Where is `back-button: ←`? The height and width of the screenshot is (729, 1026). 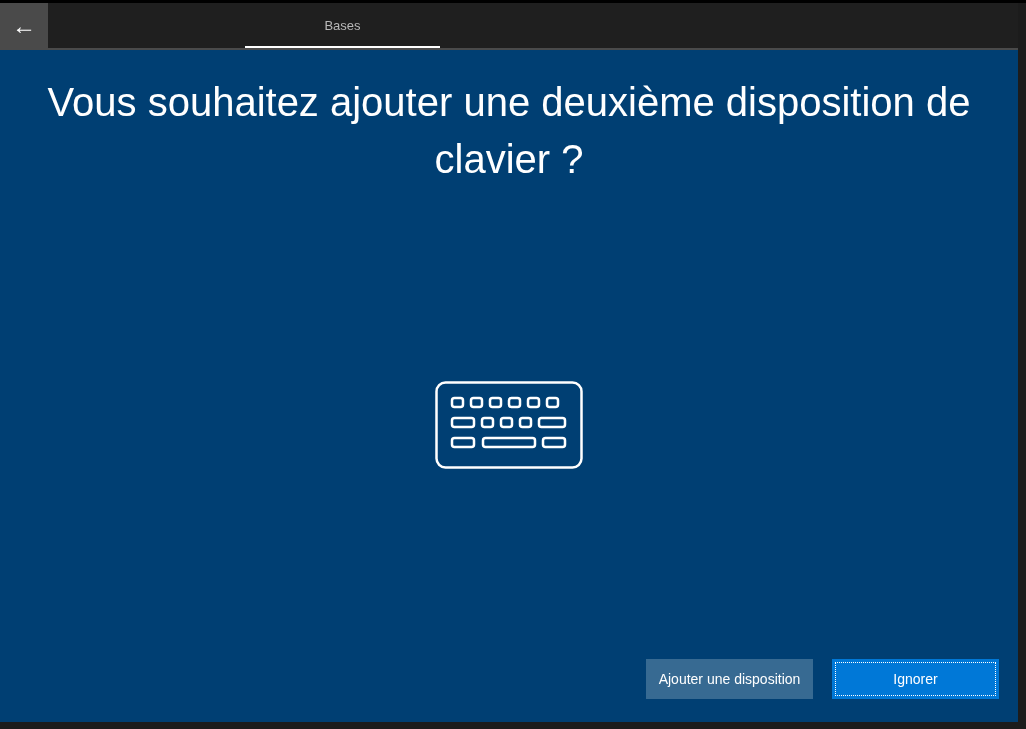
back-button: ← is located at coordinates (24, 25).